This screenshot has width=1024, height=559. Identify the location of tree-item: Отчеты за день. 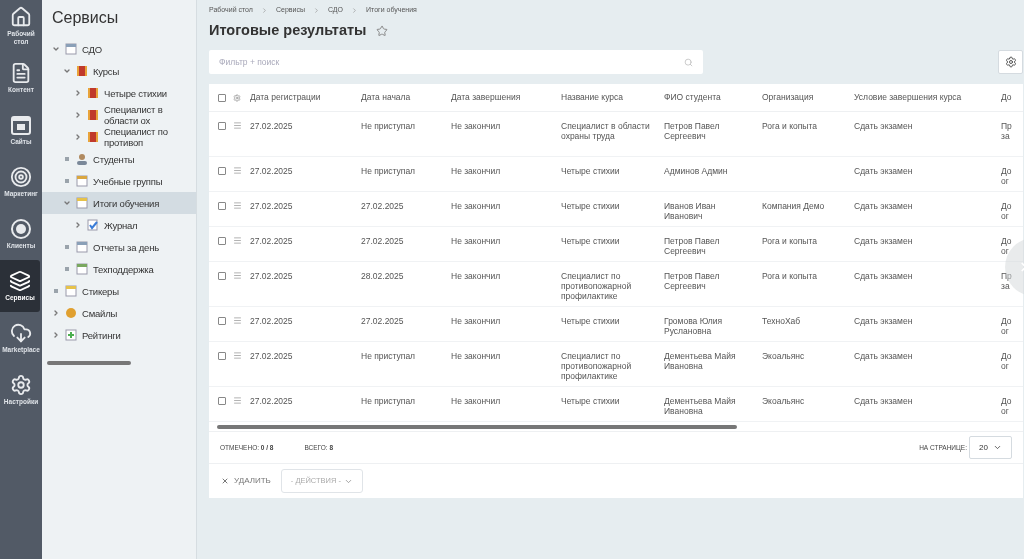
(119, 247).